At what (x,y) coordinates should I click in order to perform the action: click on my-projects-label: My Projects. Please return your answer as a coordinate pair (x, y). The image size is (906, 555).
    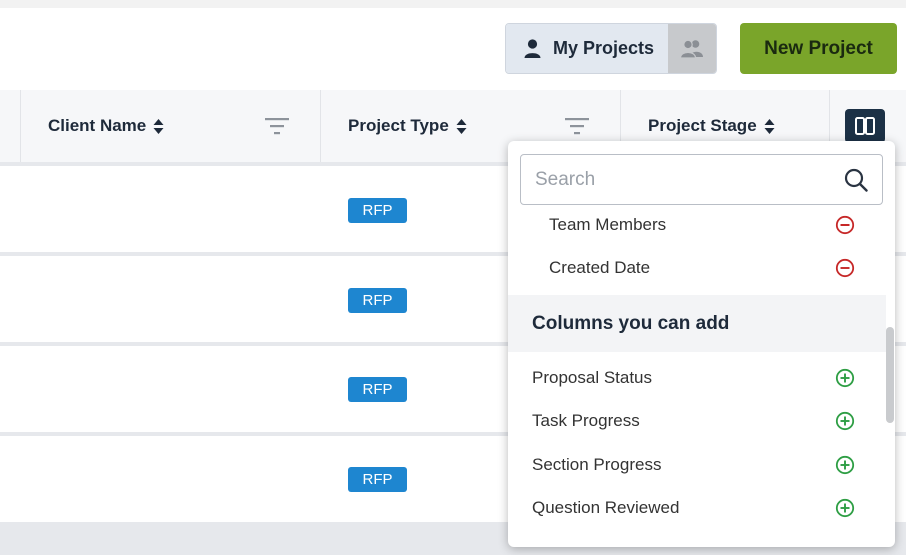
    Looking at the image, I should click on (604, 48).